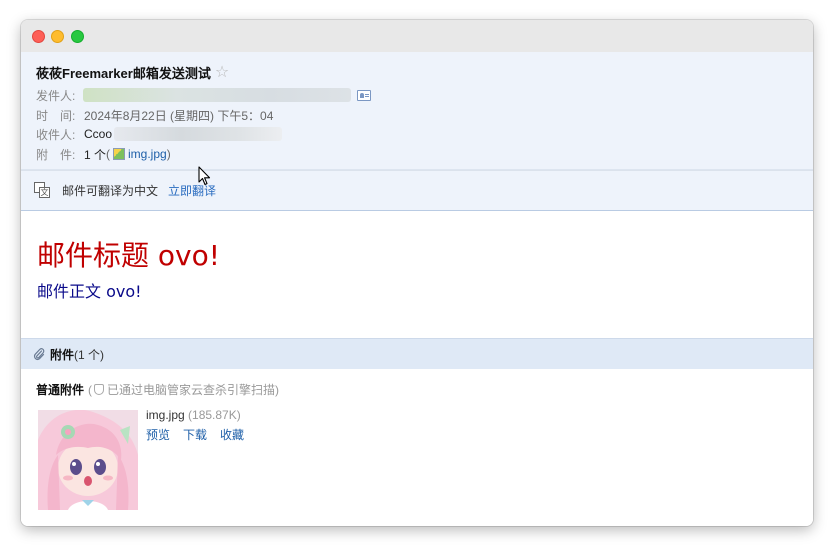 The width and height of the screenshot is (833, 547). I want to click on normal-attachments-label: 普通附件, so click(60, 390).